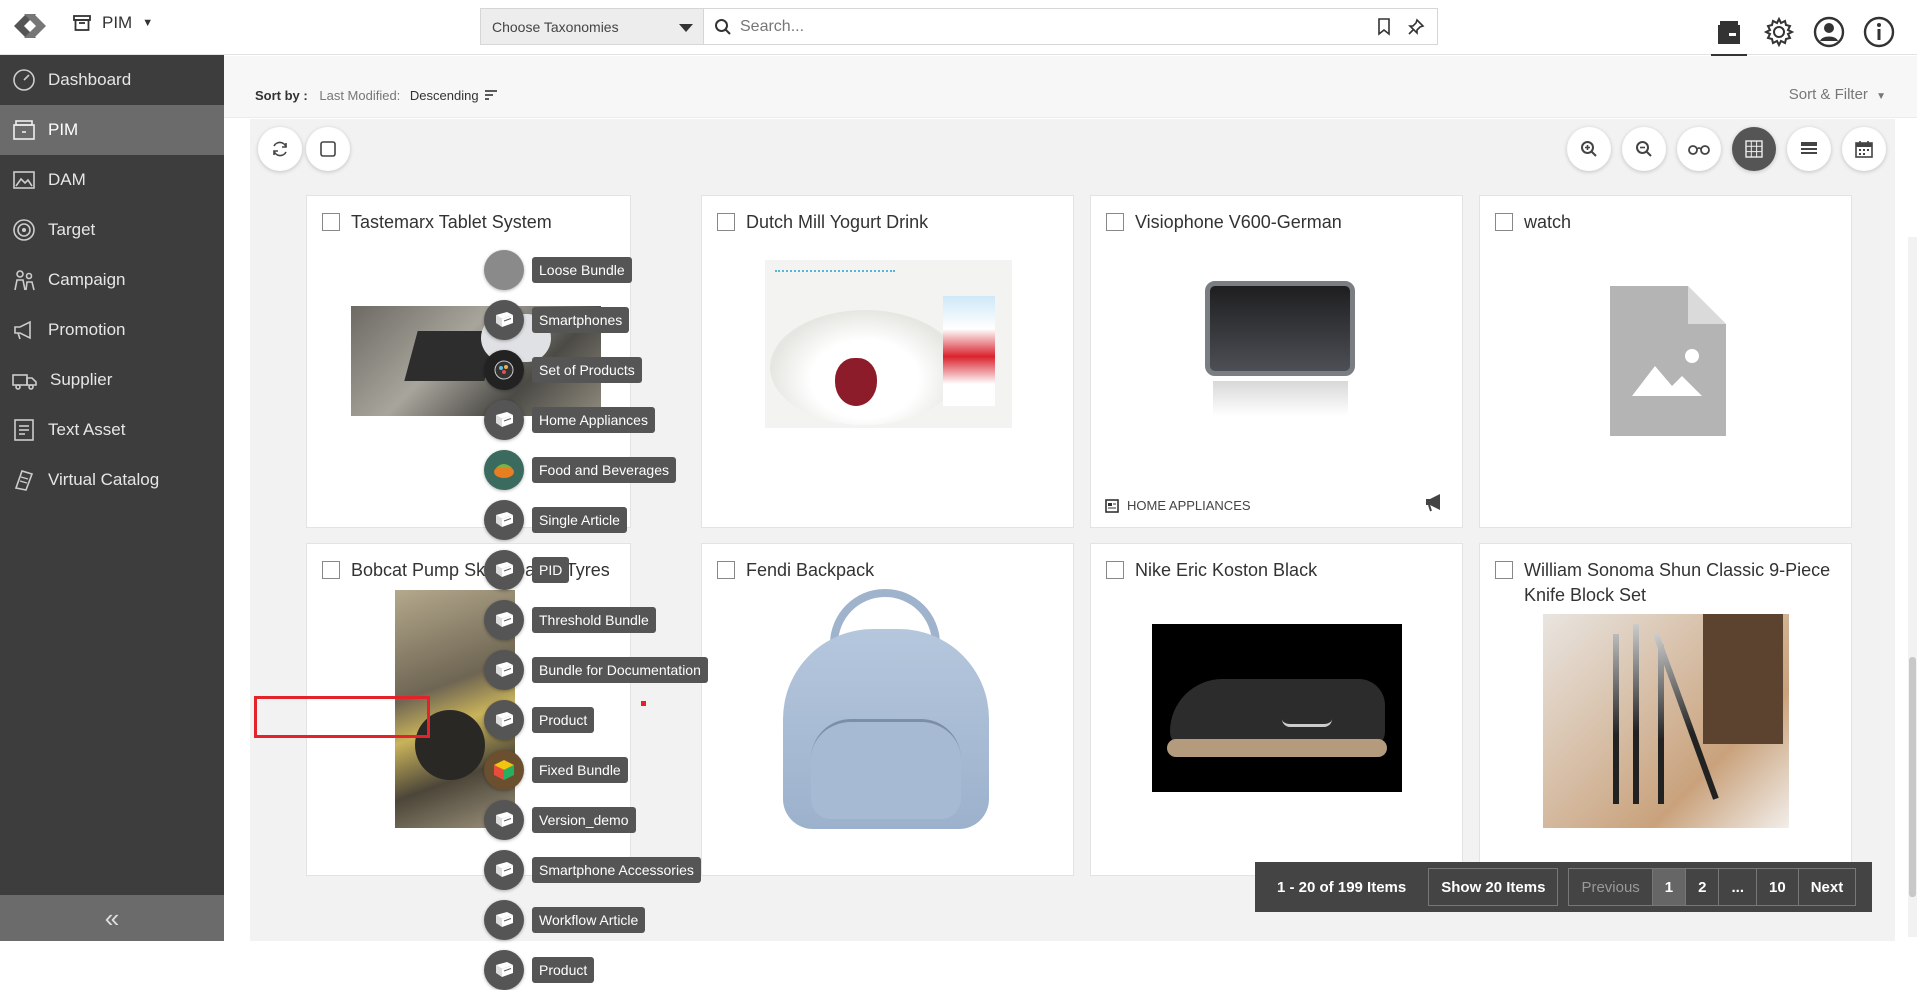 The image size is (1917, 990). I want to click on user-account-icon, so click(1829, 32).